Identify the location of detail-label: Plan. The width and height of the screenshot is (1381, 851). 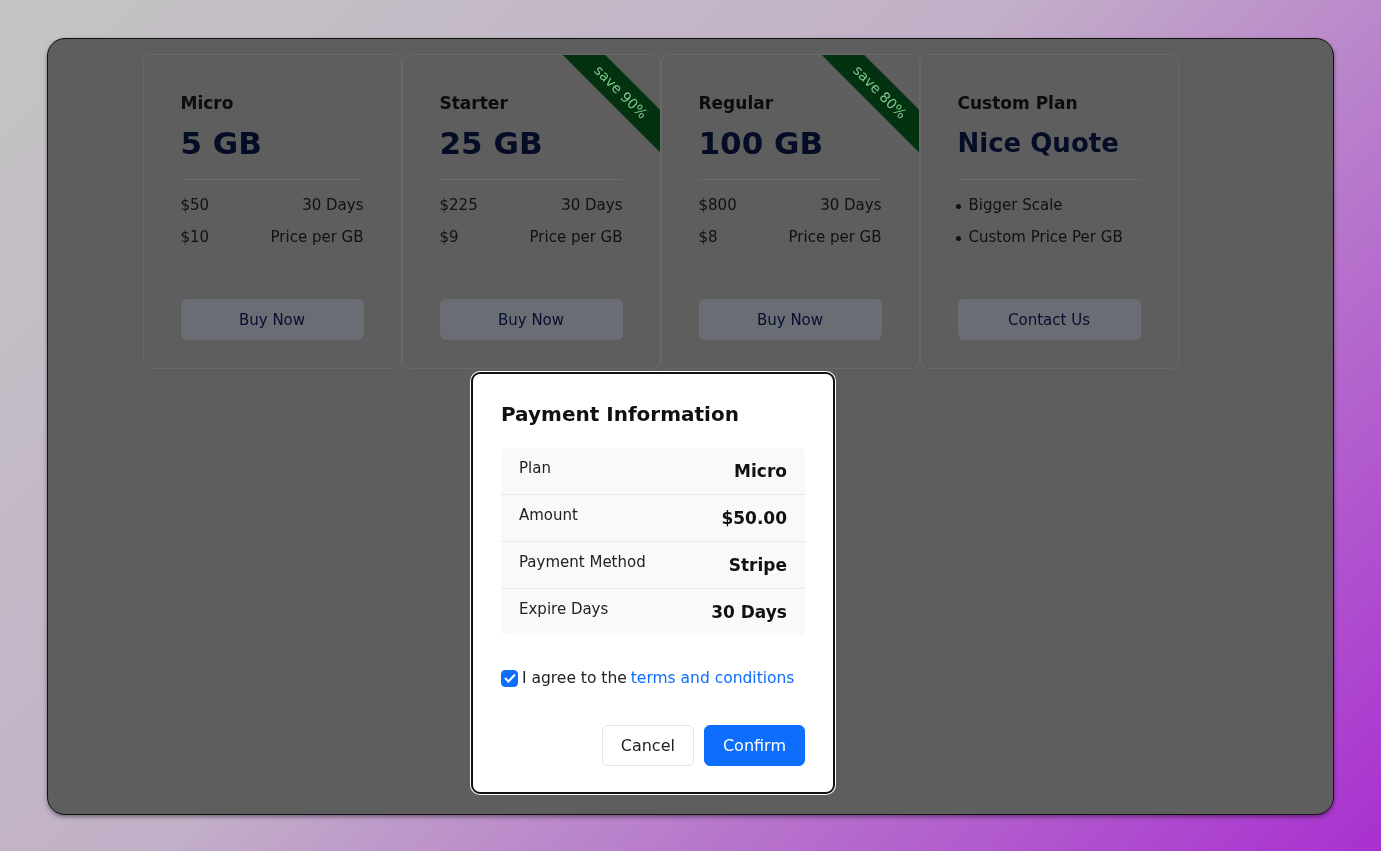
(535, 468).